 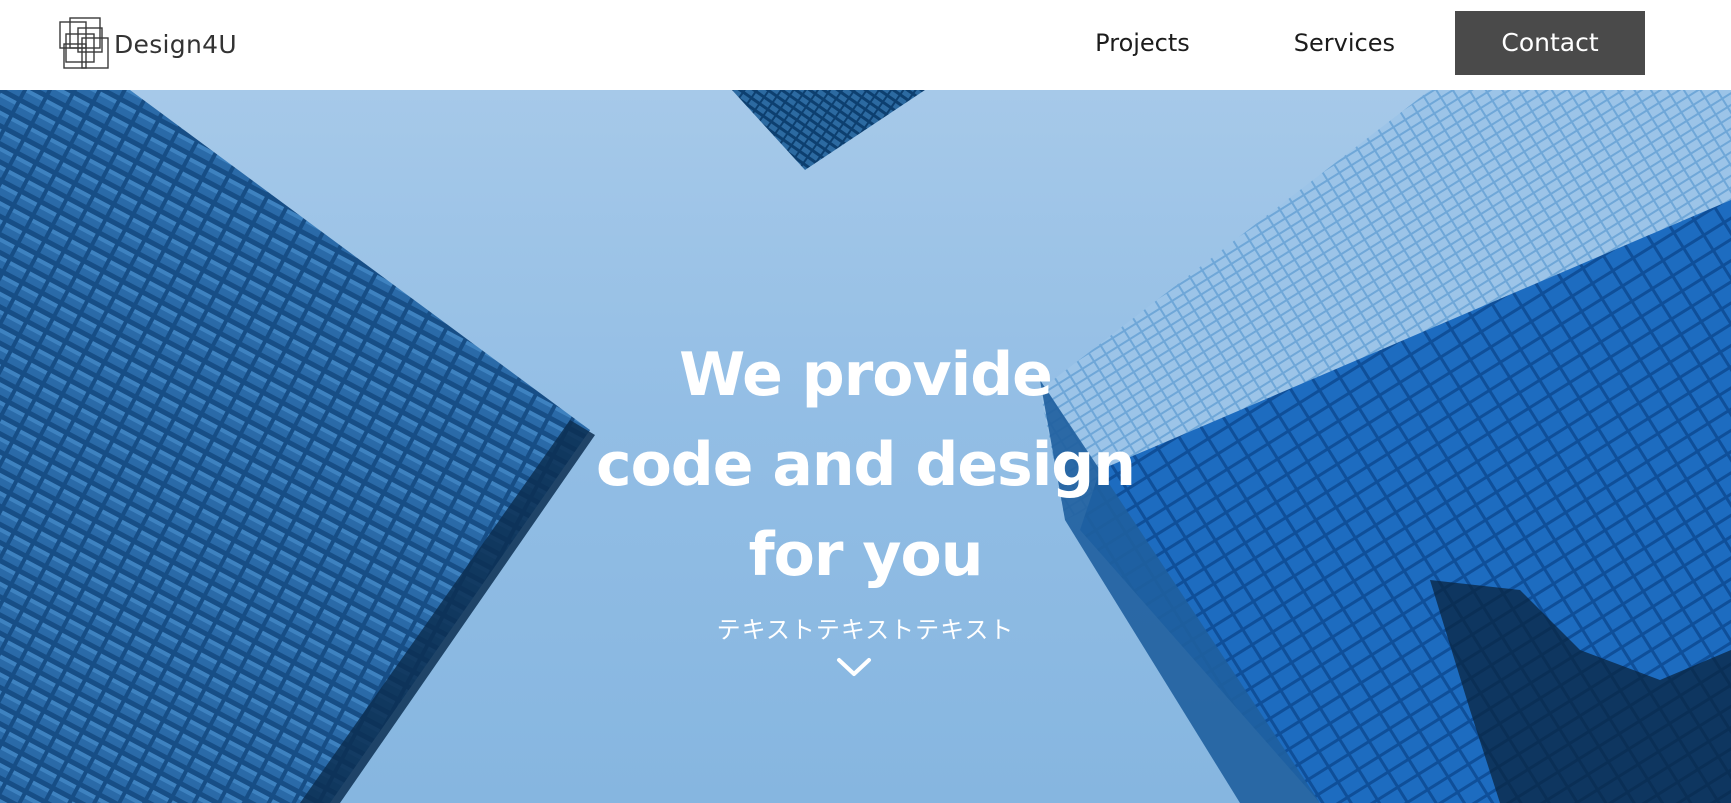 What do you see at coordinates (866, 375) in the screenshot?
I see `hero-title-line-1: We provide` at bounding box center [866, 375].